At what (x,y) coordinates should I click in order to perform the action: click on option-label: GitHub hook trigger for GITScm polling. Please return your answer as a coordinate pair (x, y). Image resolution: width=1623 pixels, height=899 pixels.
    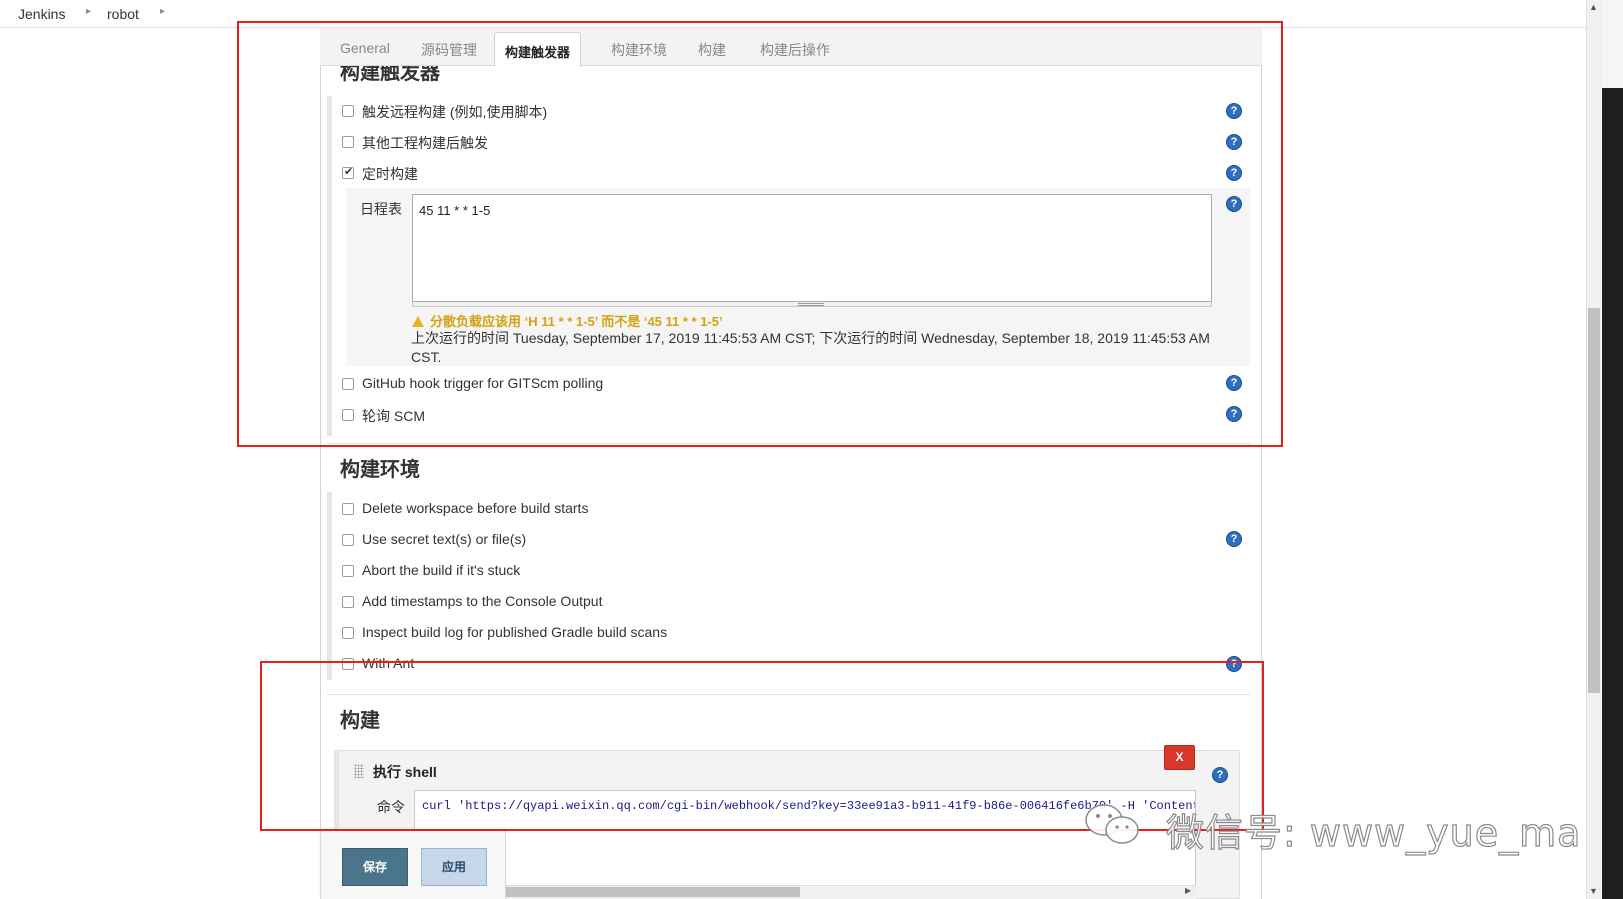
    Looking at the image, I should click on (483, 383).